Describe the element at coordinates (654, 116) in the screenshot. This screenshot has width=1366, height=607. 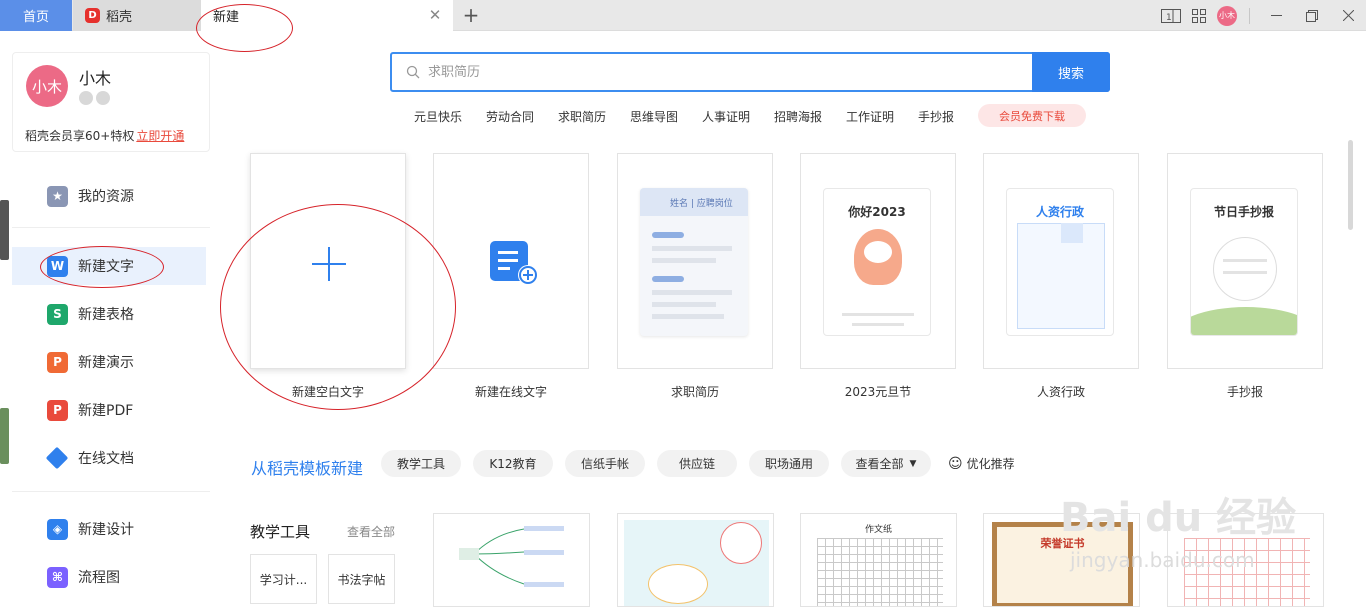
I see `hot-tag: 思维导图` at that location.